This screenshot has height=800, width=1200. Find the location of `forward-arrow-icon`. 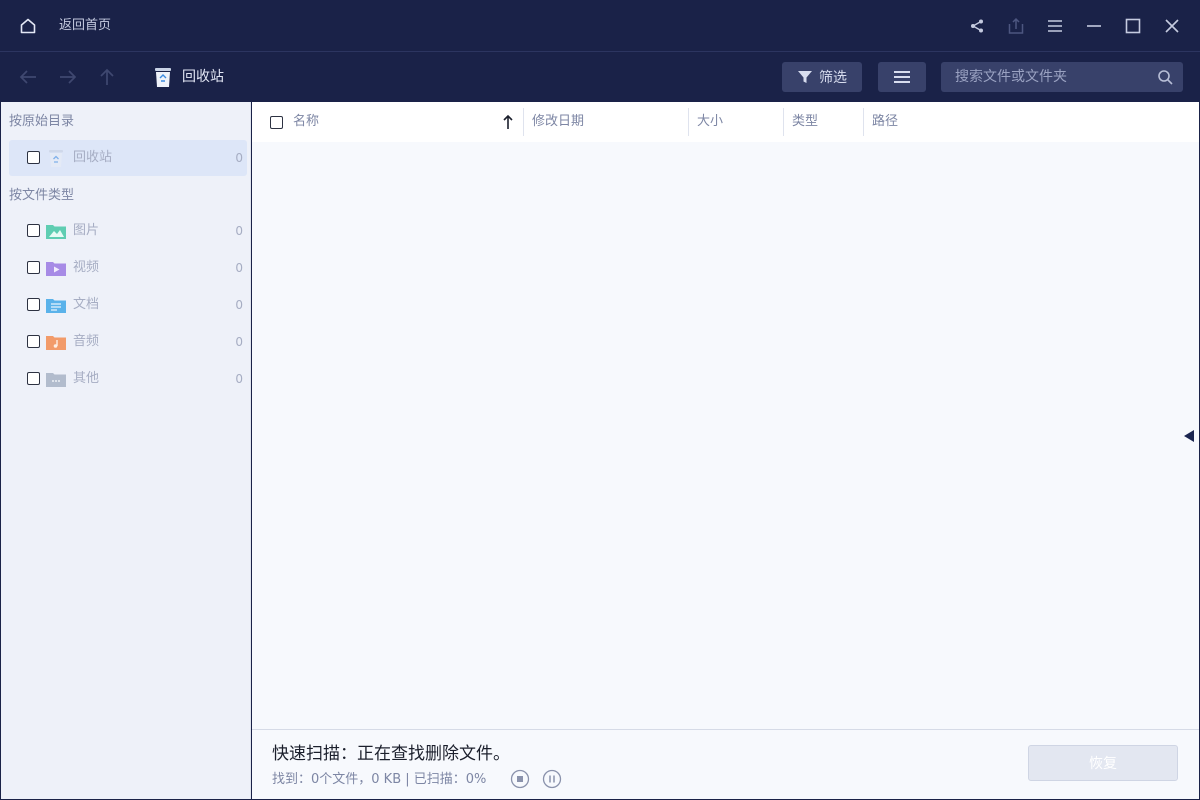

forward-arrow-icon is located at coordinates (68, 77).